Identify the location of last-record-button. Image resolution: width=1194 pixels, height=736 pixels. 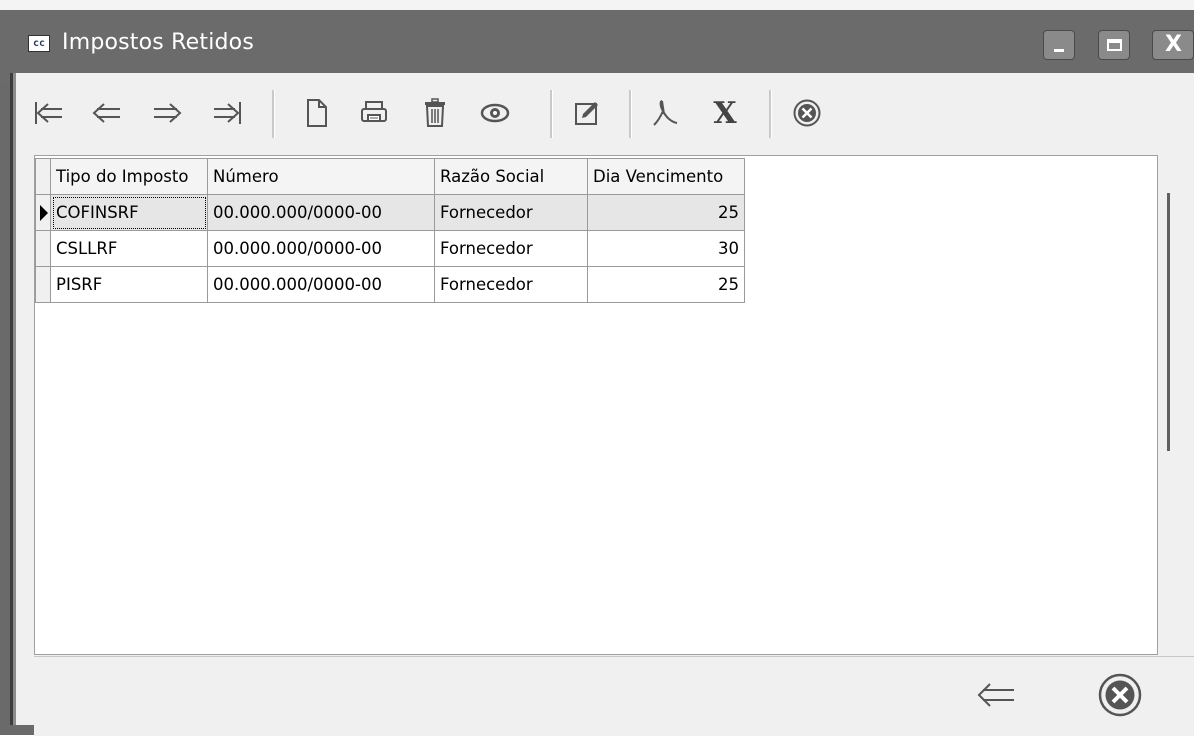
(227, 113).